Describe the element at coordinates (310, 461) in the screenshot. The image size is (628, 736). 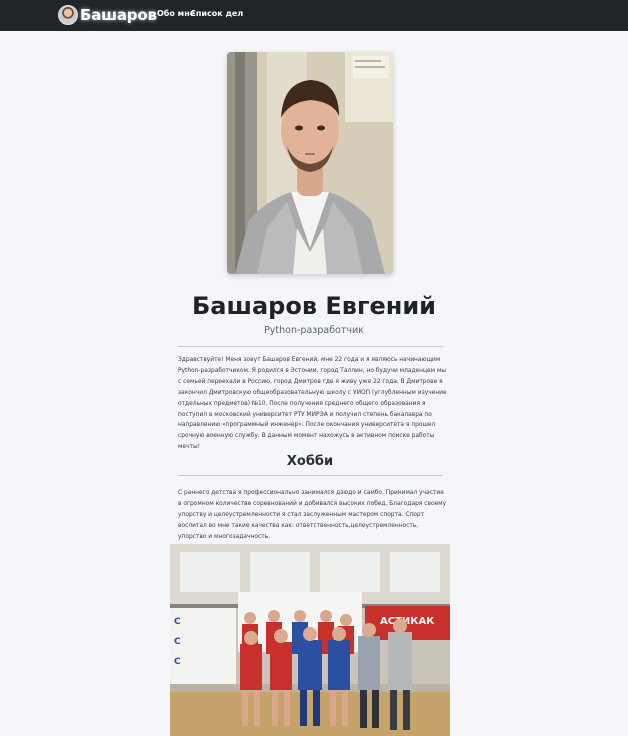
I see `hobby-title: Хобби` at that location.